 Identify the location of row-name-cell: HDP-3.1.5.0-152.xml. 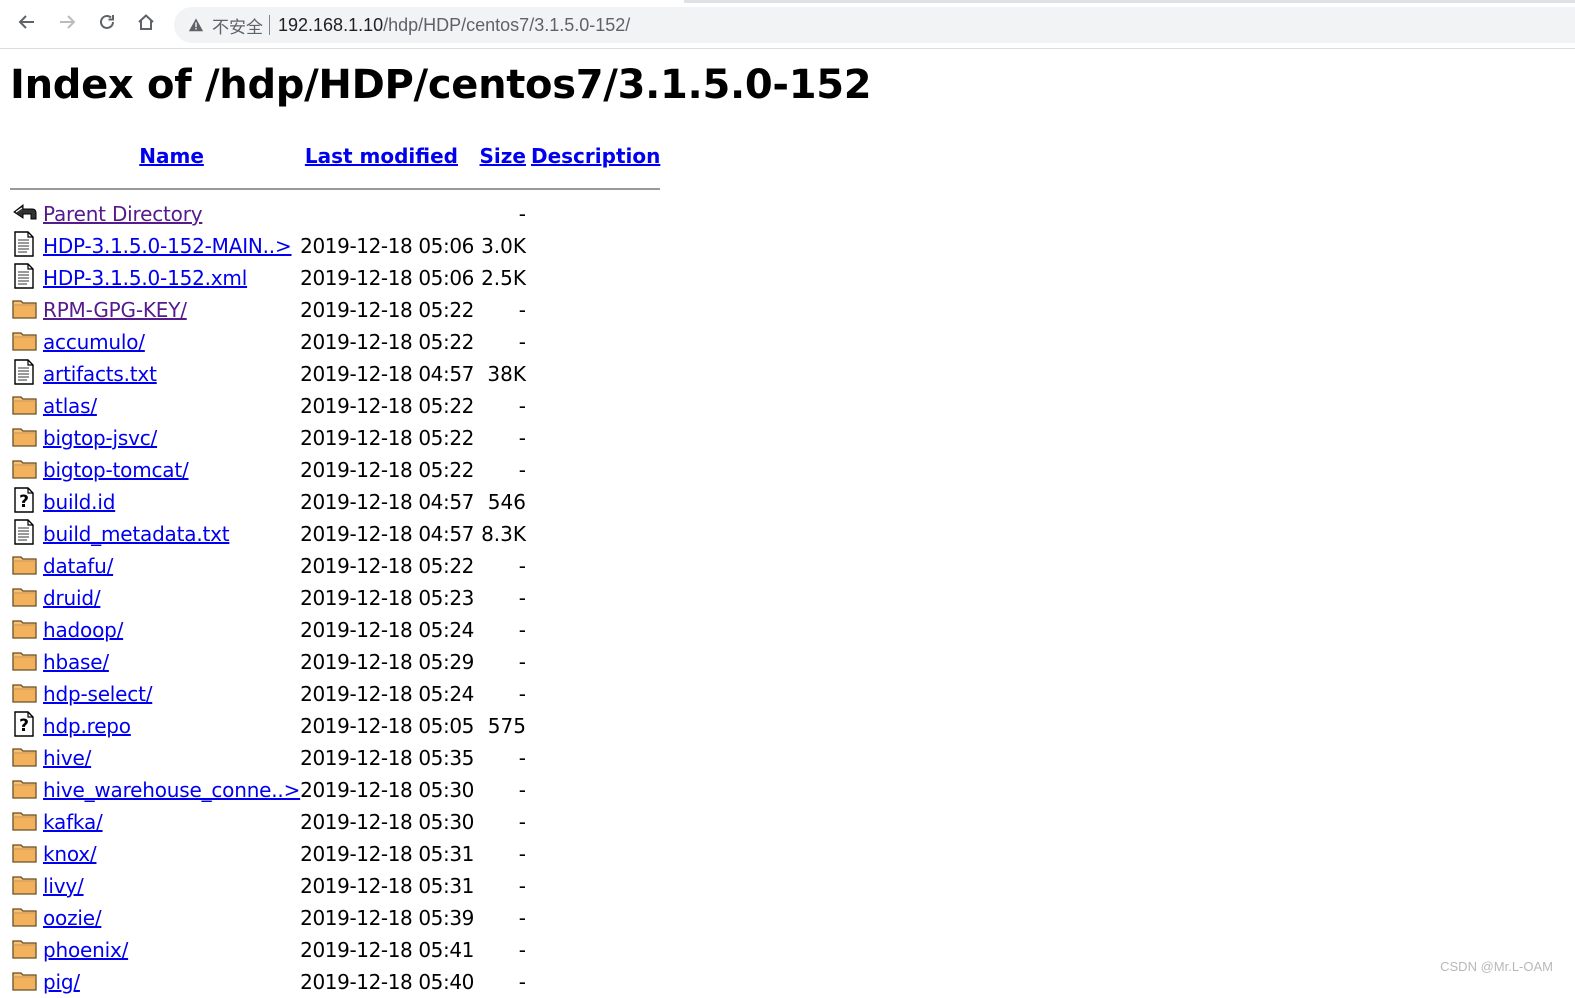
(171, 278).